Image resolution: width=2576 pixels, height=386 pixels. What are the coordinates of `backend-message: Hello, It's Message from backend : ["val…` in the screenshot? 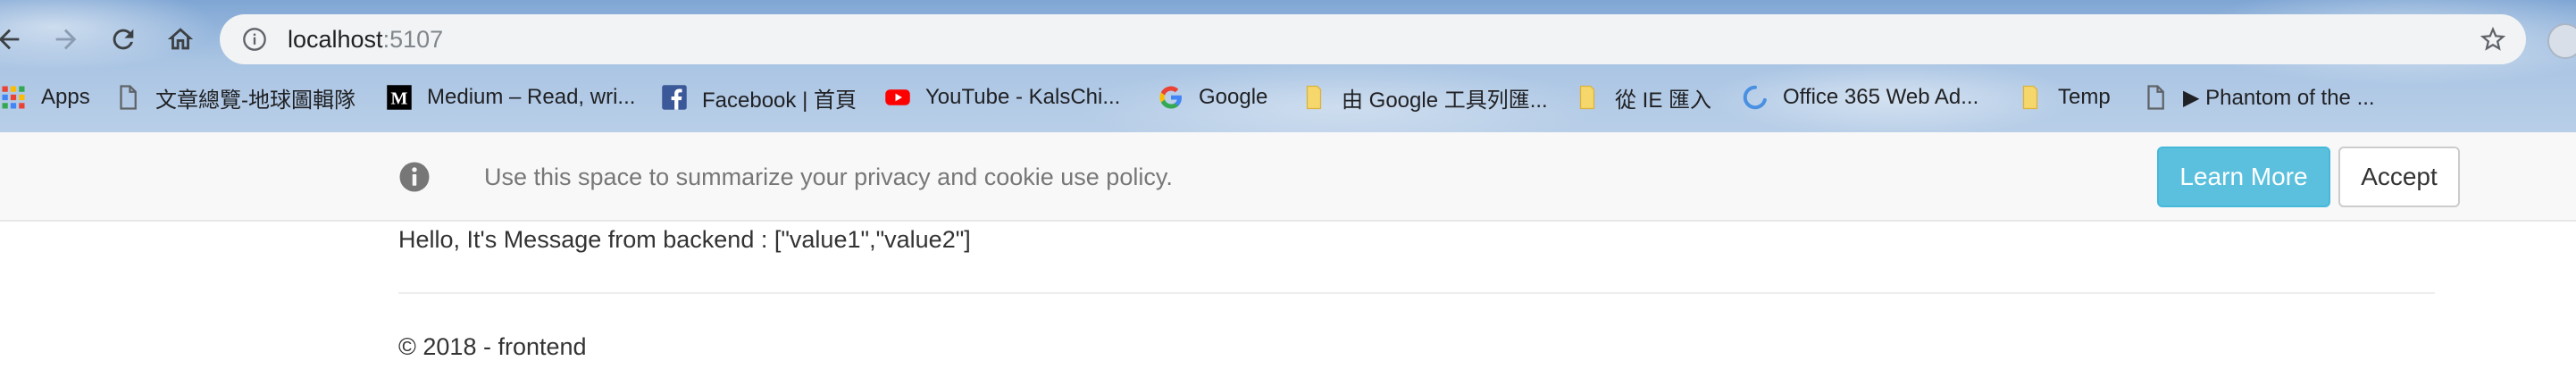 It's located at (685, 239).